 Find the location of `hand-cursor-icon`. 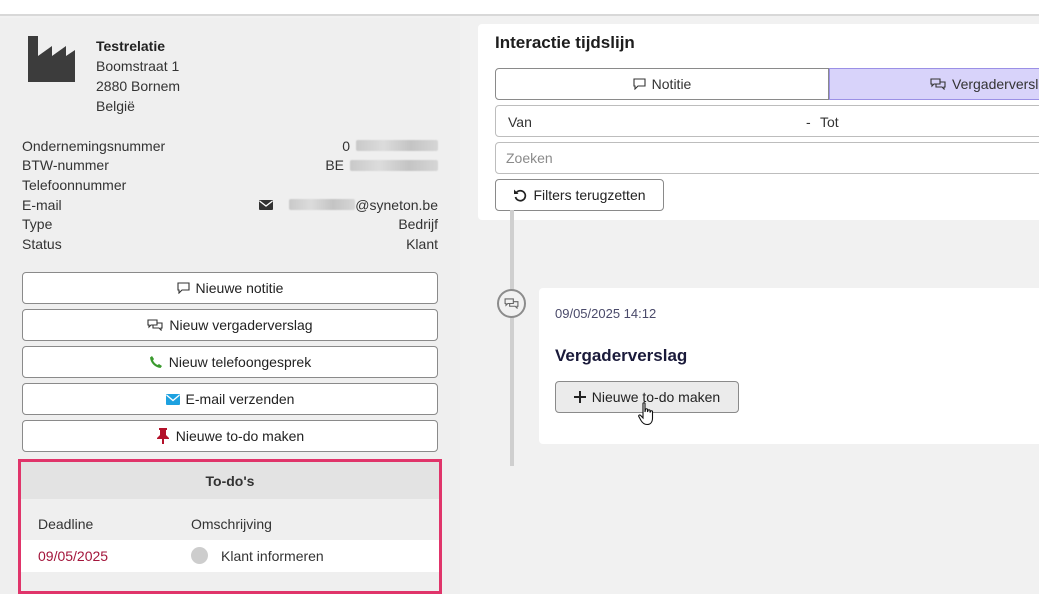

hand-cursor-icon is located at coordinates (646, 414).